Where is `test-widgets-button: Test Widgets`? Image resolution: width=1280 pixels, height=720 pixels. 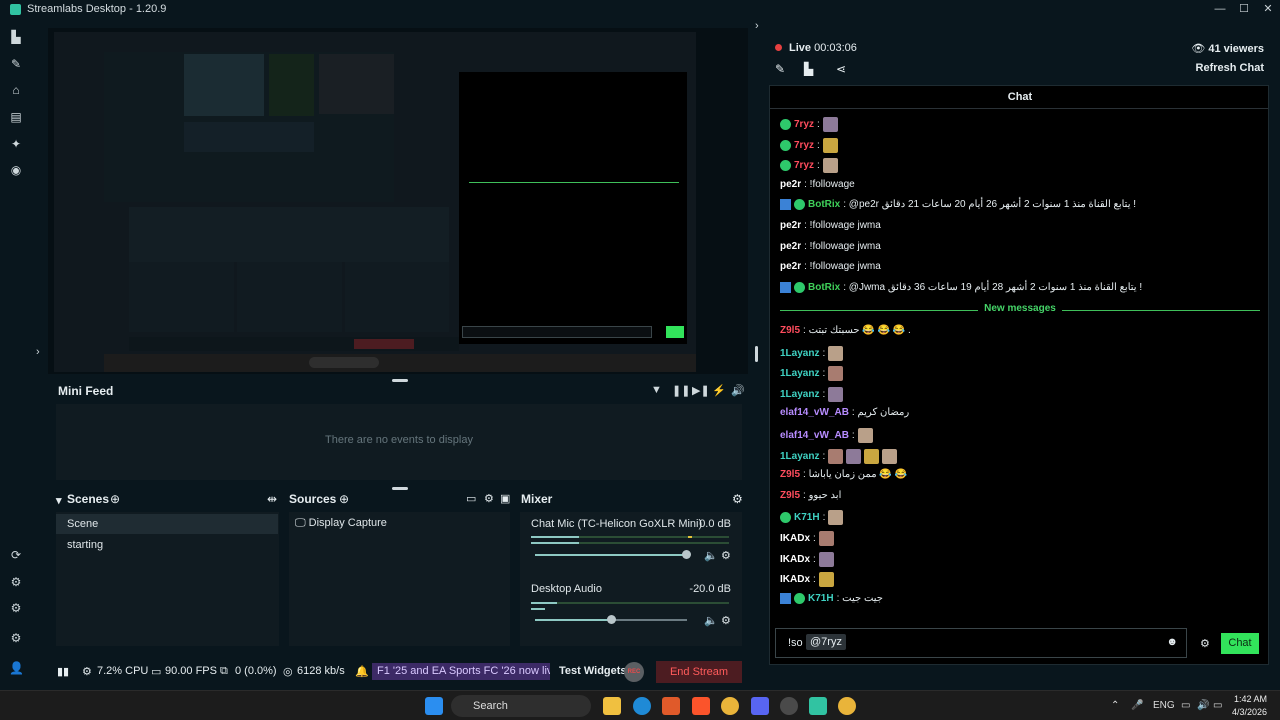 test-widgets-button: Test Widgets is located at coordinates (593, 671).